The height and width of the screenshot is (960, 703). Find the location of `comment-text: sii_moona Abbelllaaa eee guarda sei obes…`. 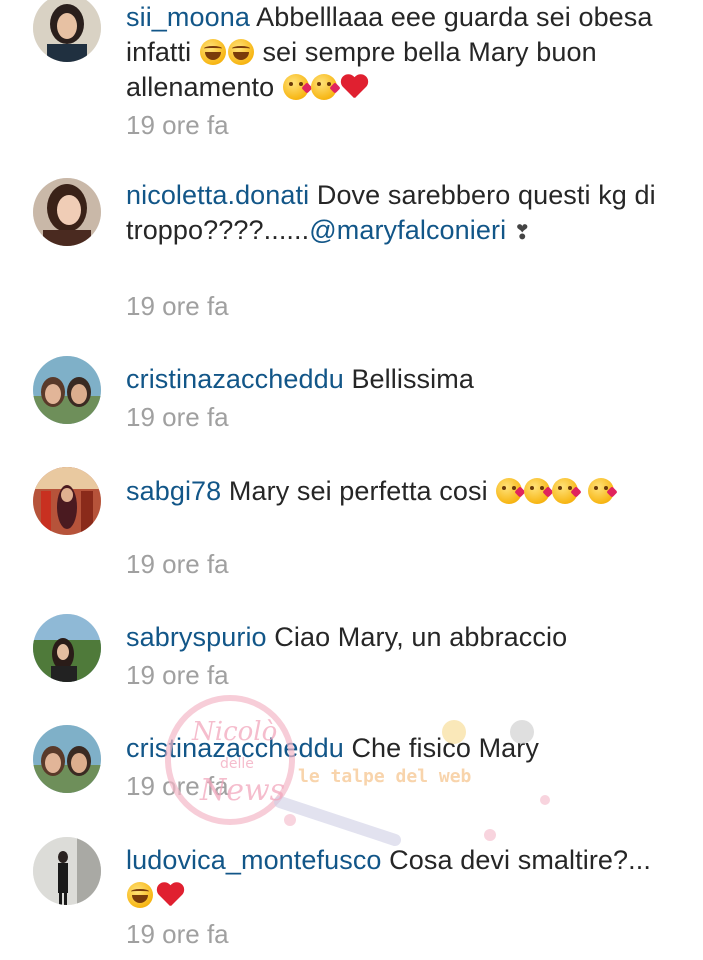

comment-text: sii_moona Abbelllaaa eee guarda sei obes… is located at coordinates (396, 52).